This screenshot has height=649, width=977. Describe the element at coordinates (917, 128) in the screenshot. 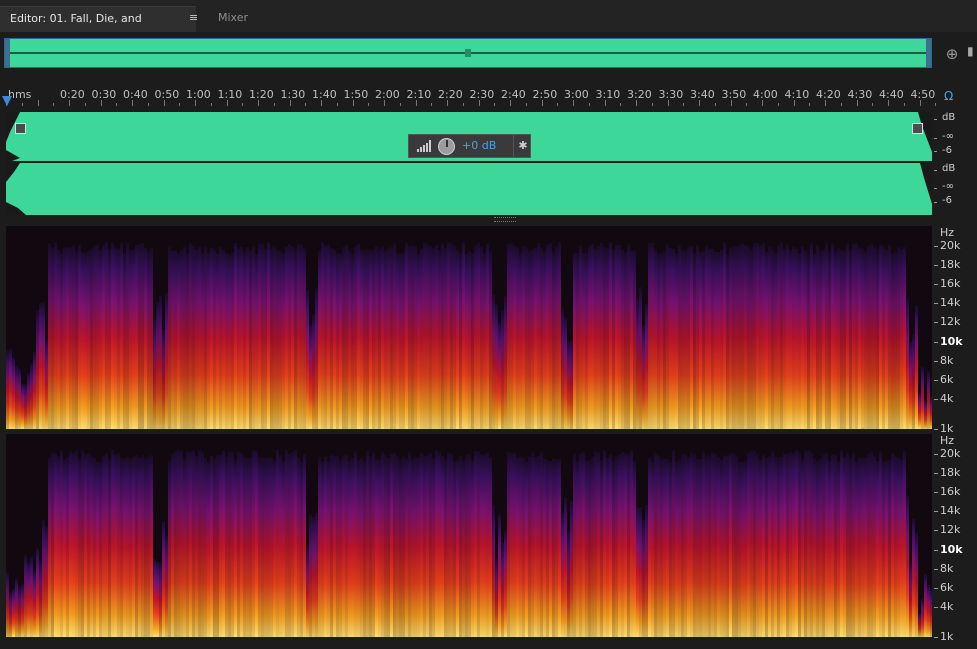

I see `fade-out-handle` at that location.